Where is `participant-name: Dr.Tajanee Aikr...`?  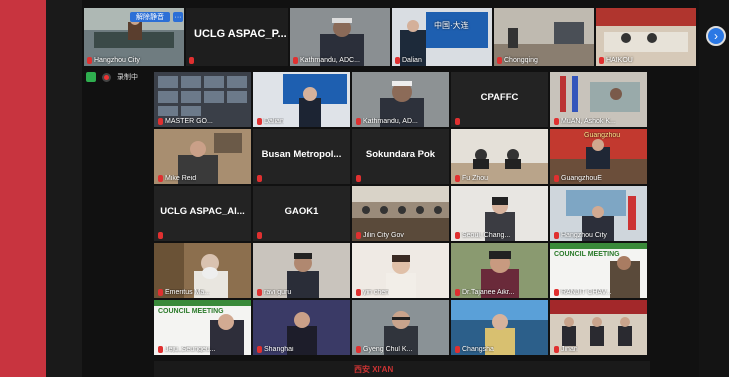 participant-name: Dr.Tajanee Aikr... is located at coordinates (488, 292).